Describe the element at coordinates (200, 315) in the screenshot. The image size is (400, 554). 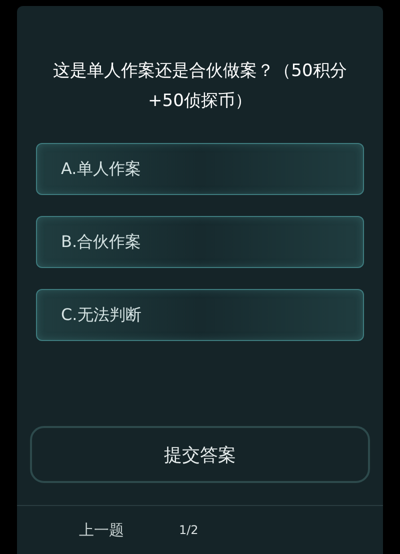
I see `answer-option: C.无法判断` at that location.